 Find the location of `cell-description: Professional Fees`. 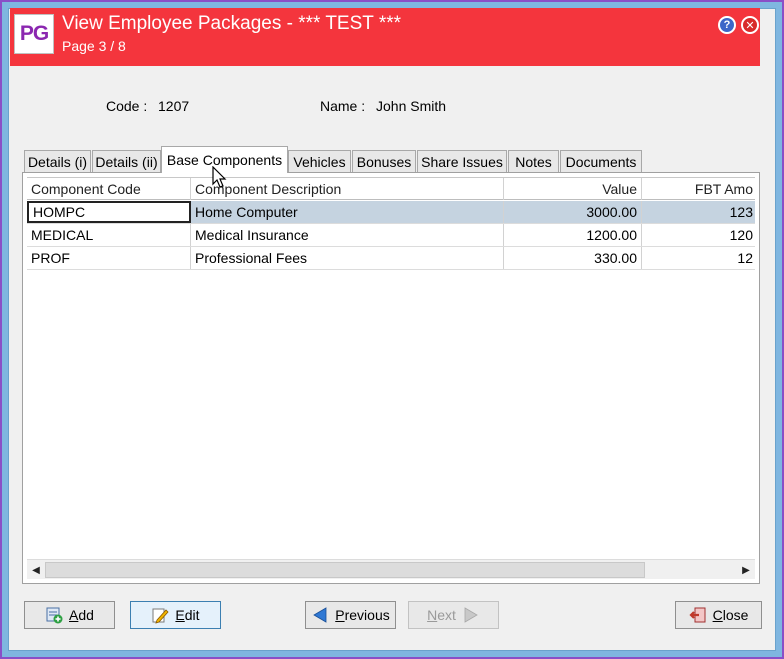

cell-description: Professional Fees is located at coordinates (347, 258).